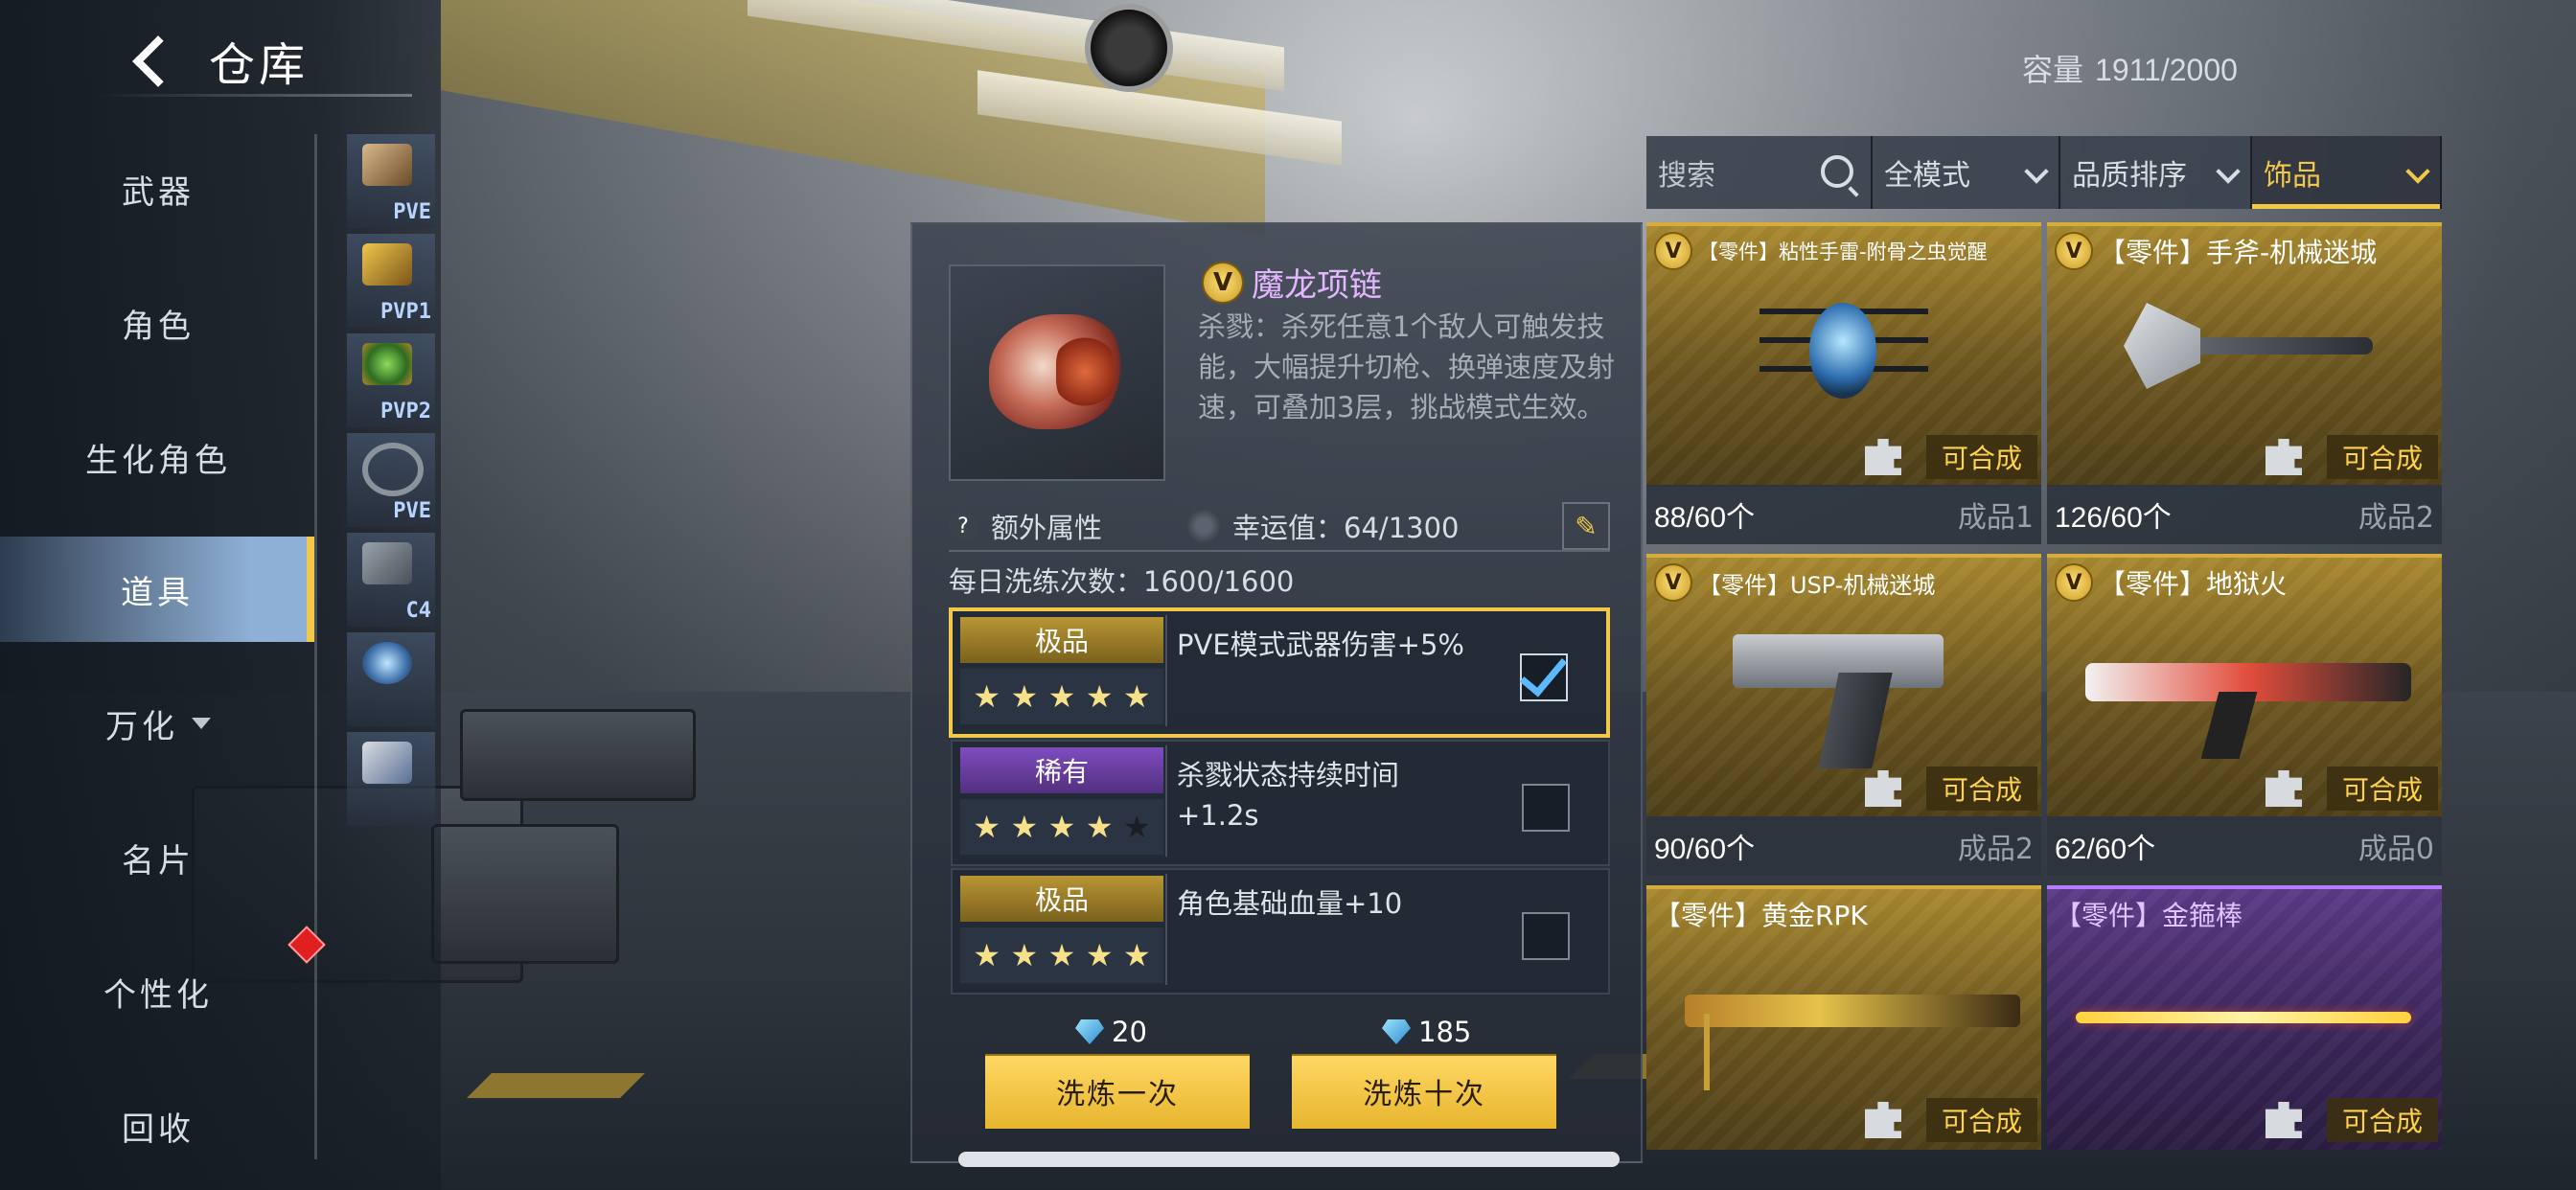 The height and width of the screenshot is (1190, 2576). Describe the element at coordinates (1129, 48) in the screenshot. I see `ceiling-camera` at that location.